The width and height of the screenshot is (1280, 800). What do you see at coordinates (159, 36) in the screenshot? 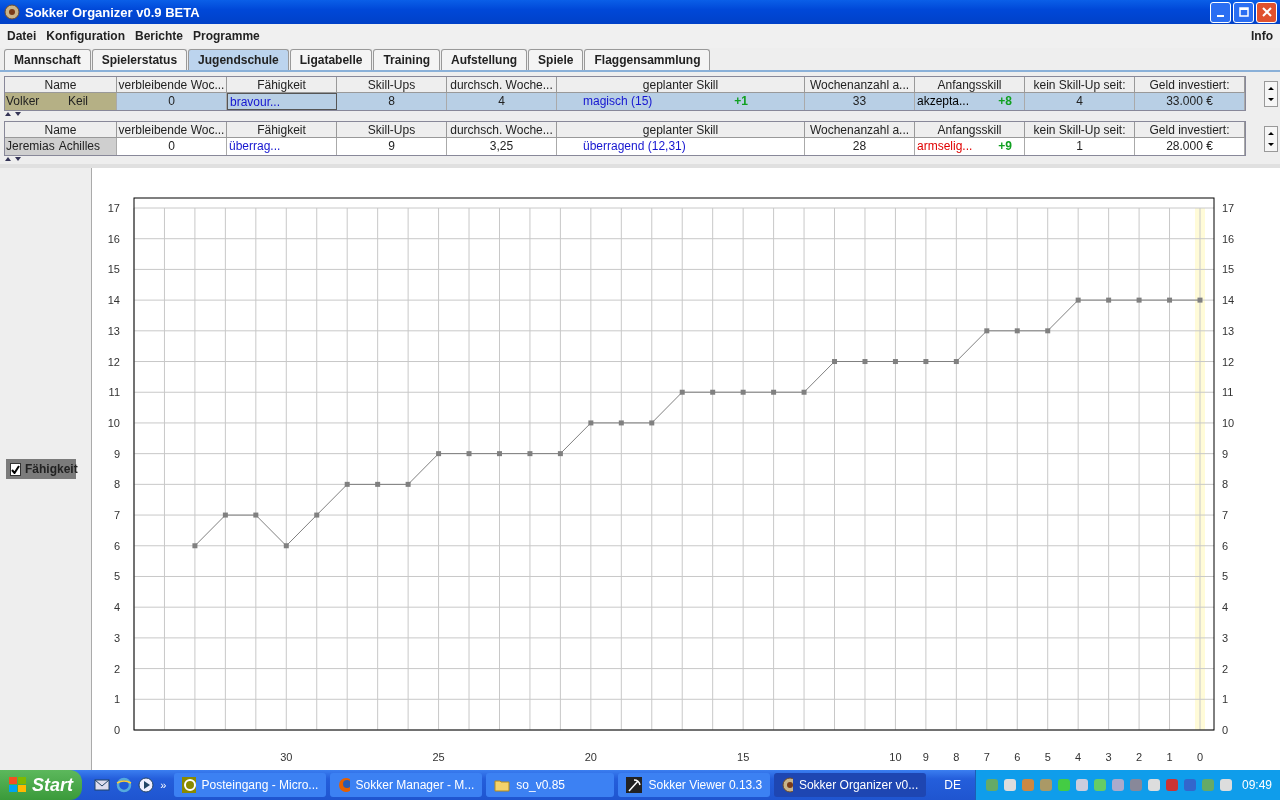
I see `menu-item: Berichte` at bounding box center [159, 36].